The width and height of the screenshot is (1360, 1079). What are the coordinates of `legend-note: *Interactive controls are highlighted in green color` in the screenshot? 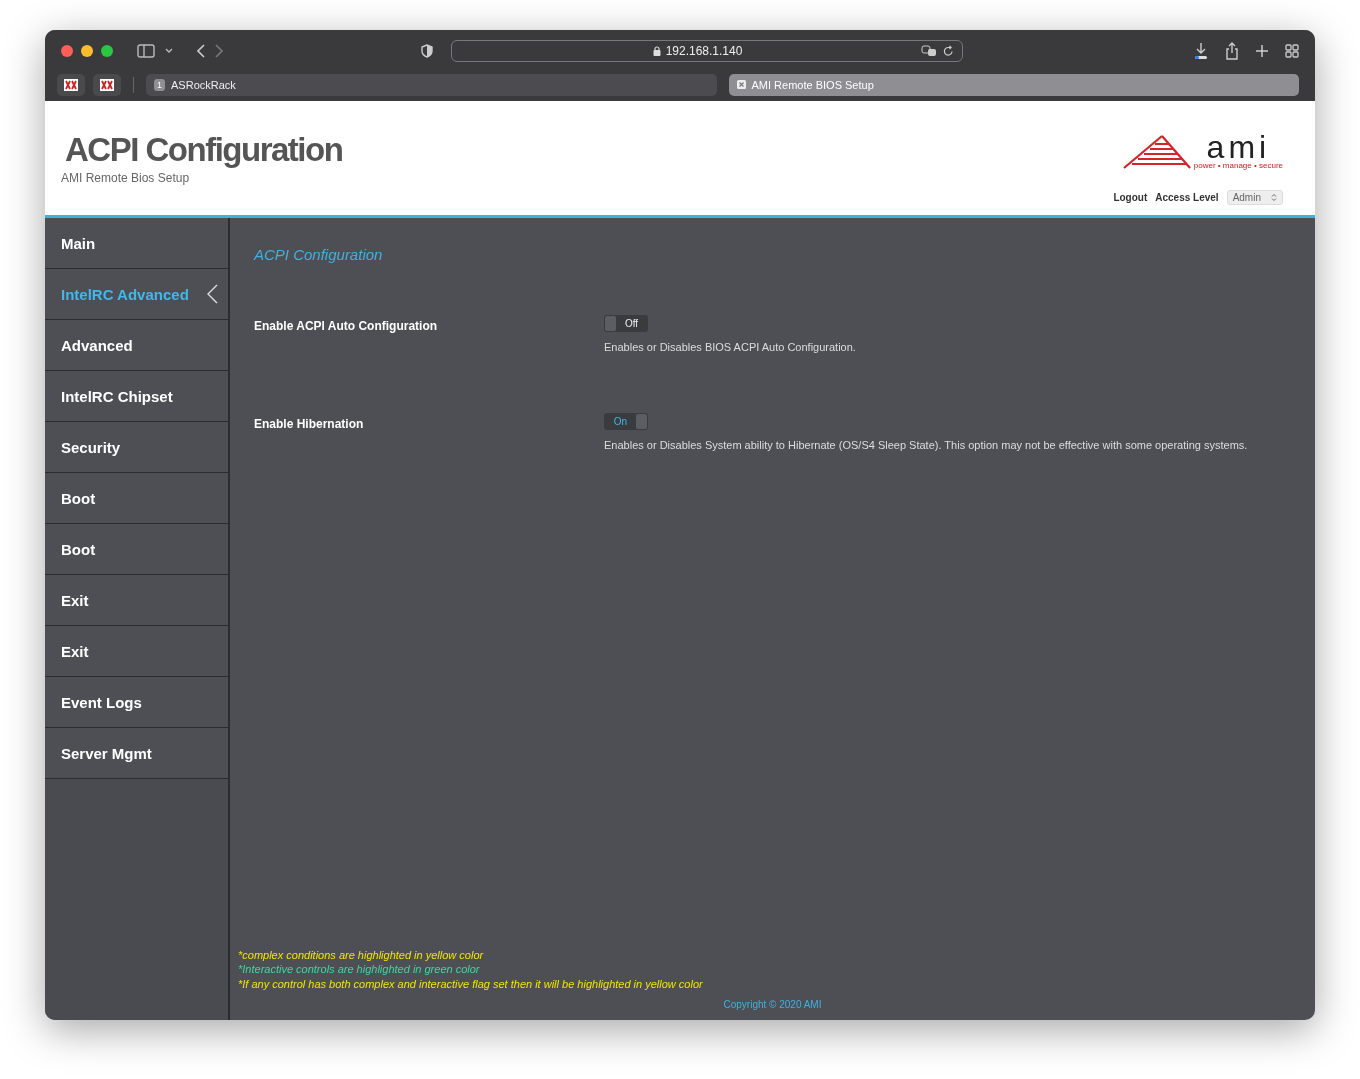 It's located at (359, 969).